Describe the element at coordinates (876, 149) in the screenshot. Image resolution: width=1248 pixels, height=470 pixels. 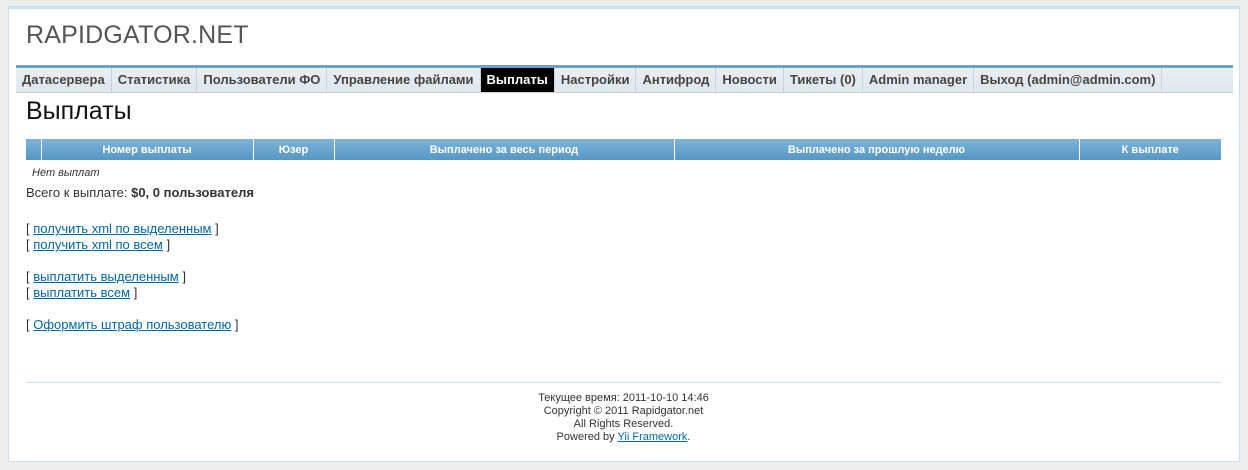
I see `column-header-paid-last-week: Выплачено за прошлую неделю` at that location.